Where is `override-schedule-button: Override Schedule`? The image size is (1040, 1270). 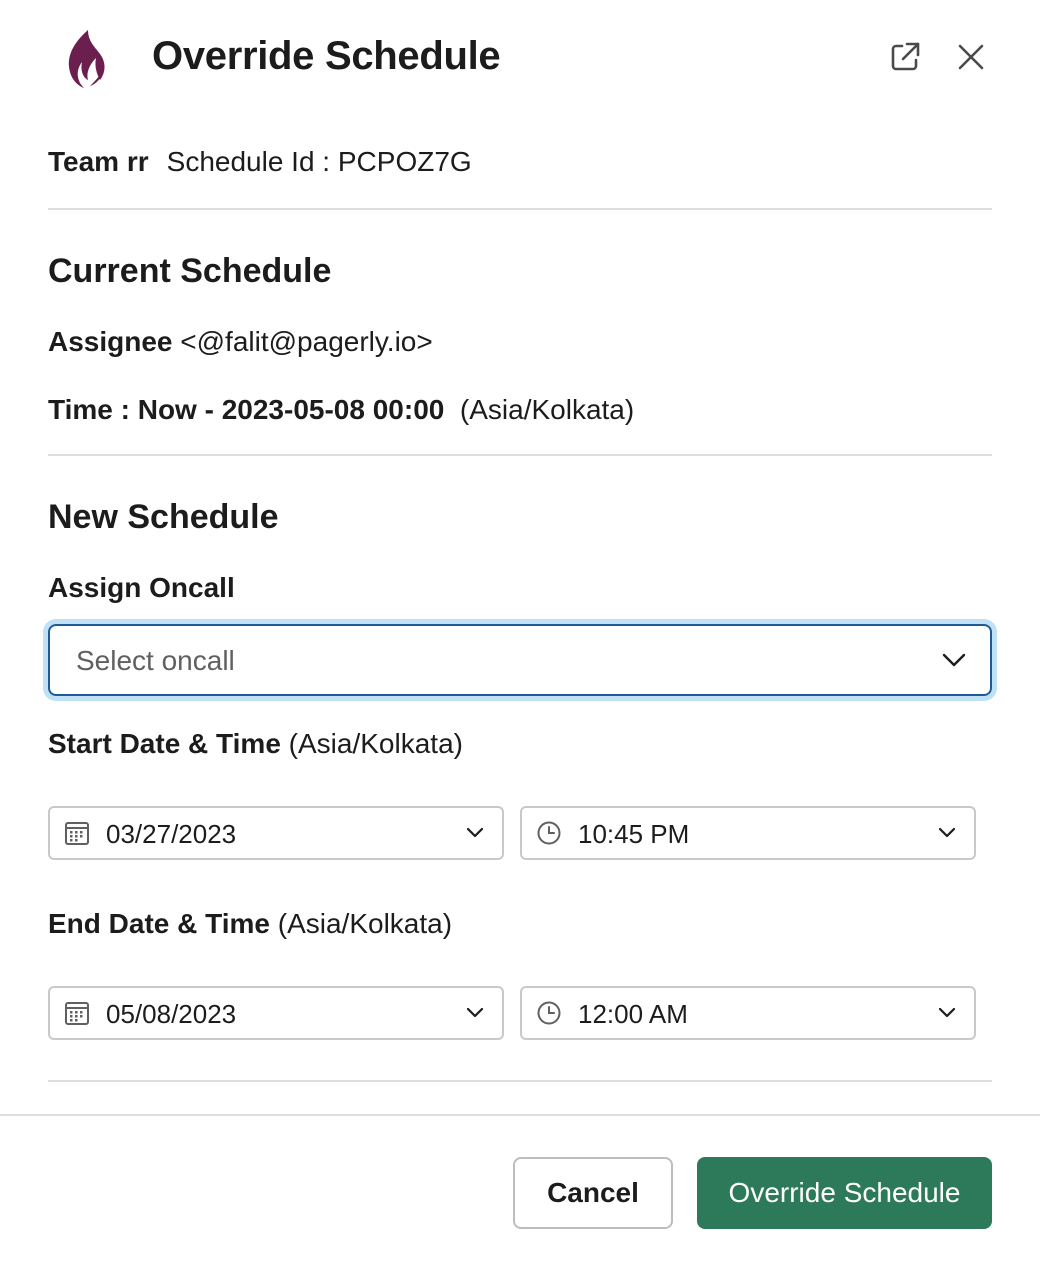
override-schedule-button: Override Schedule is located at coordinates (844, 1193).